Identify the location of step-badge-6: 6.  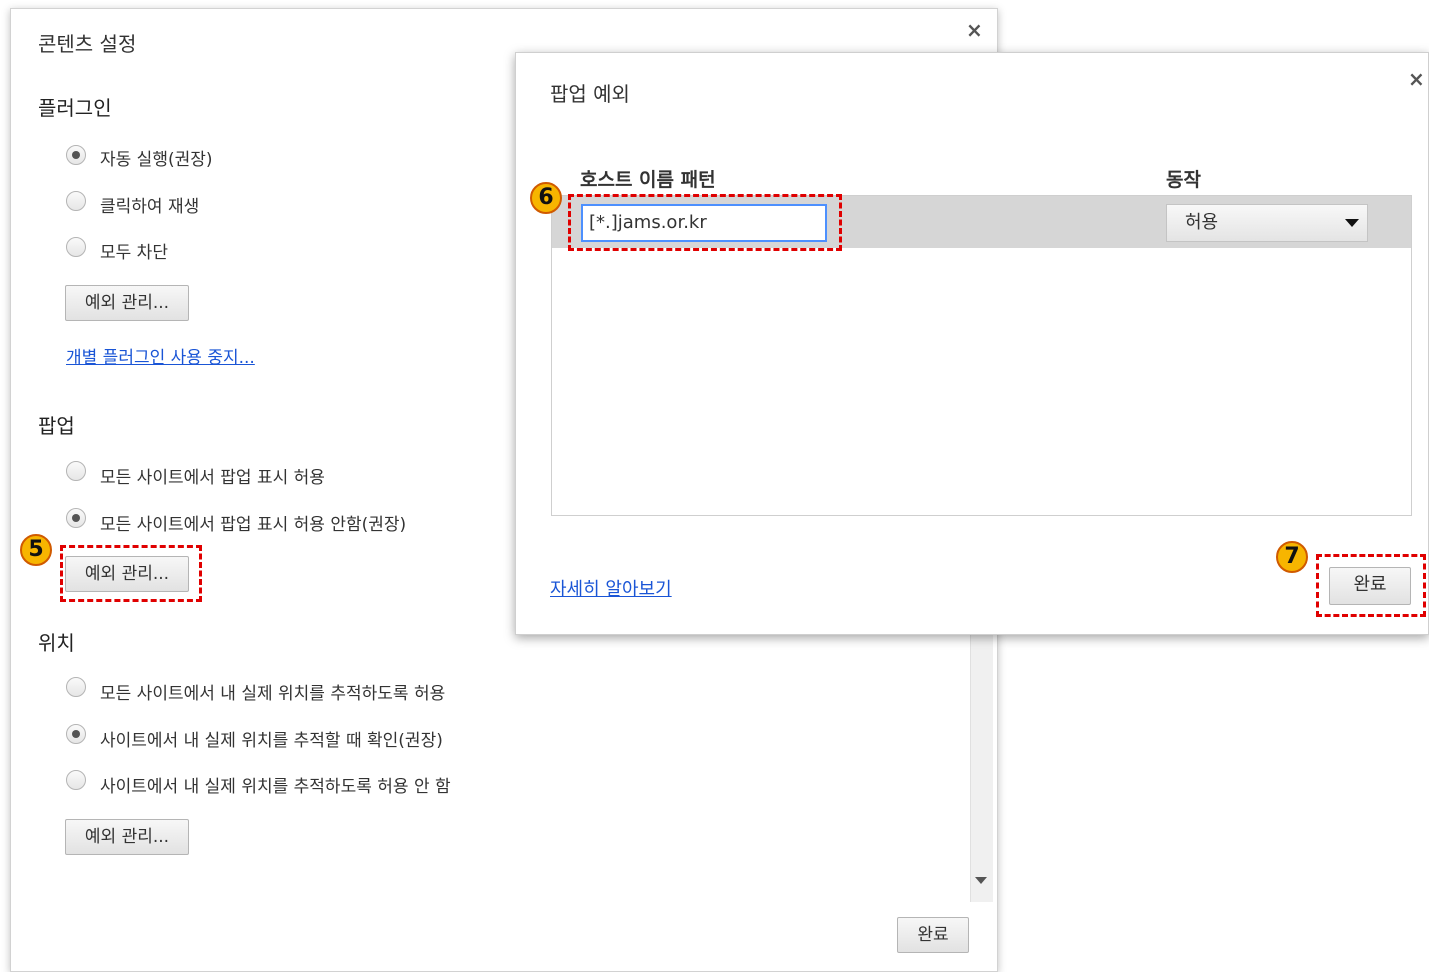
(546, 198).